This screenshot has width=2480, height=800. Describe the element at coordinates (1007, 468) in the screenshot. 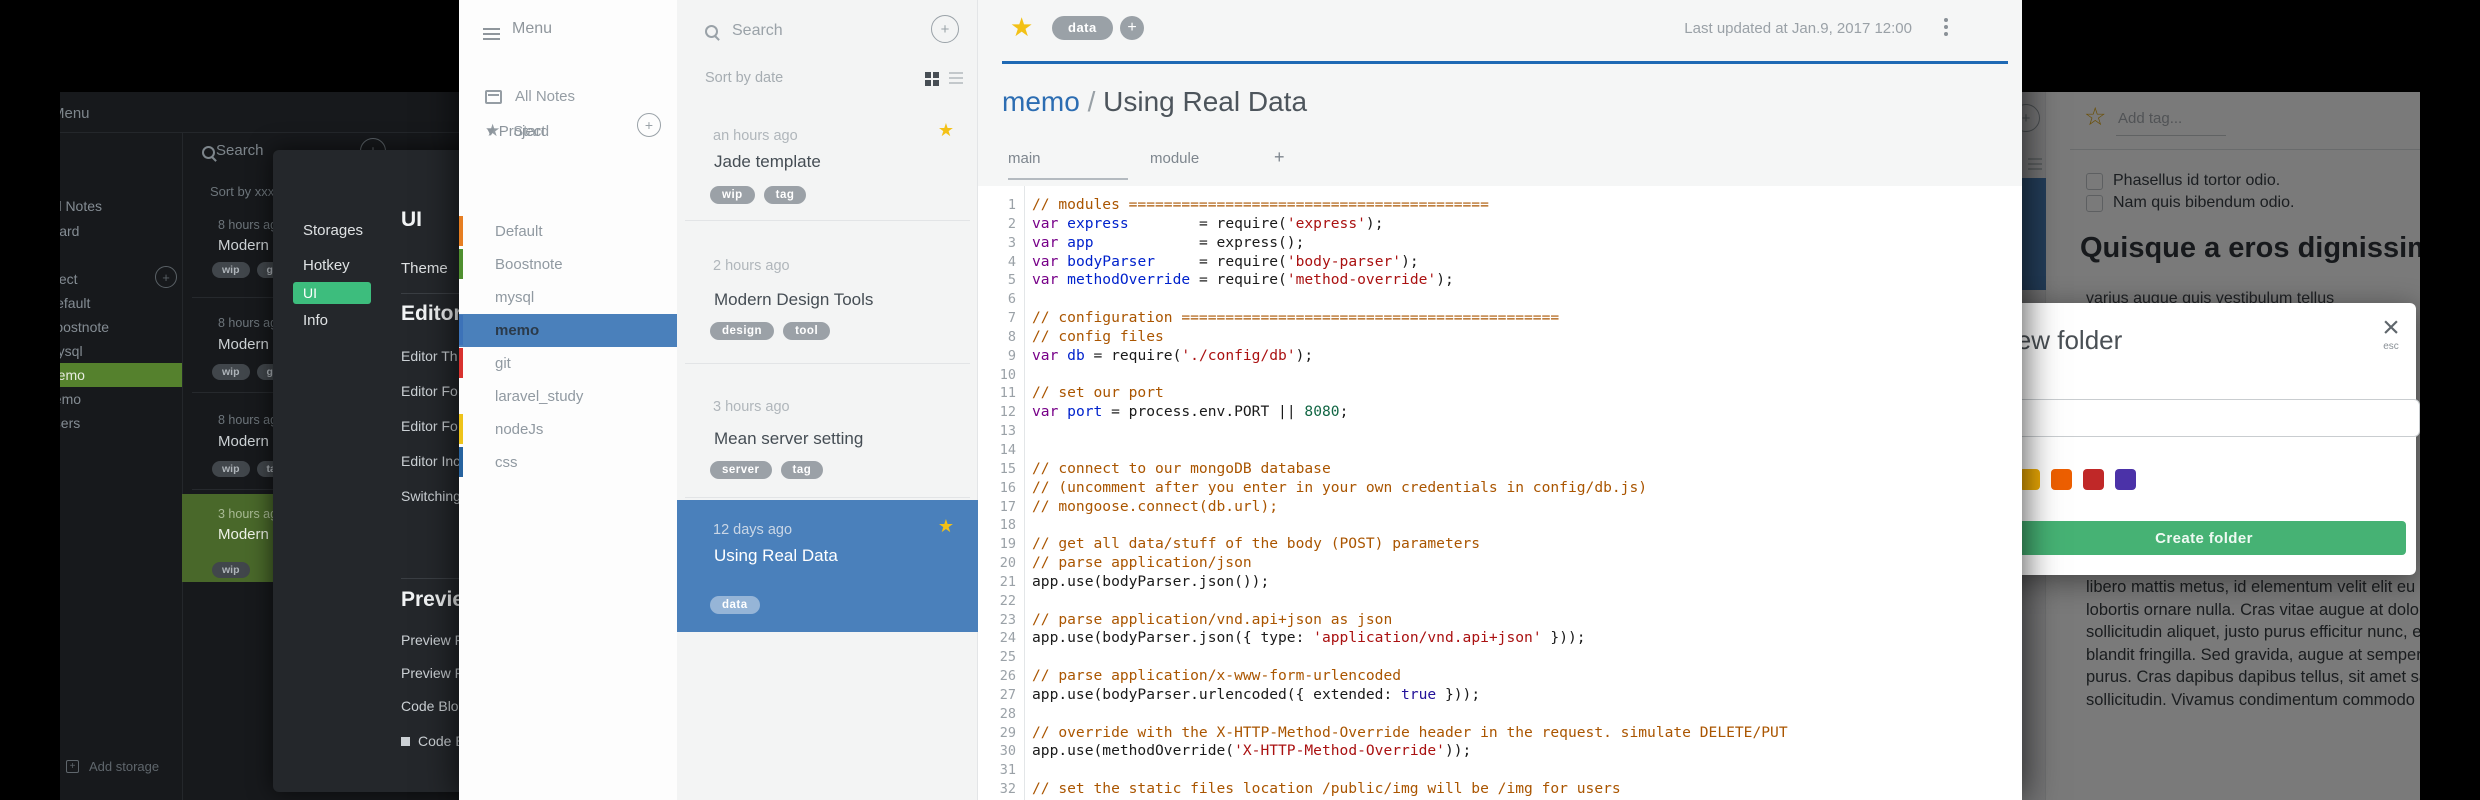

I see `line-number: 15` at that location.